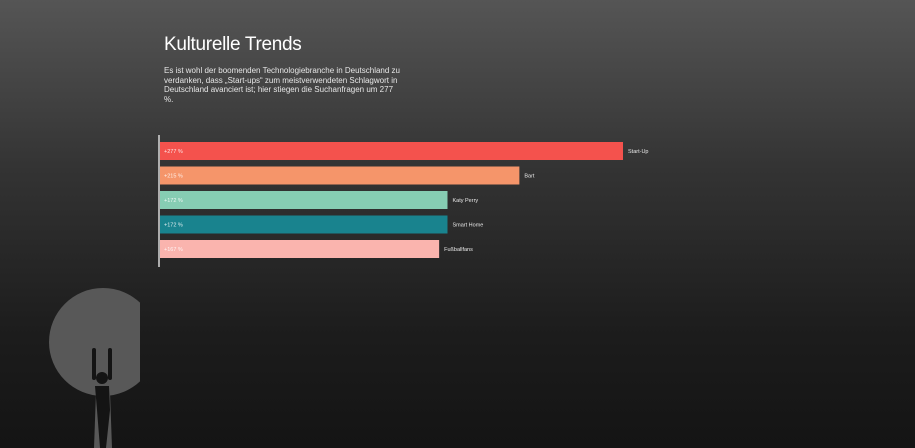 The image size is (915, 448). Describe the element at coordinates (529, 177) in the screenshot. I see `bar-category-label: Bart` at that location.